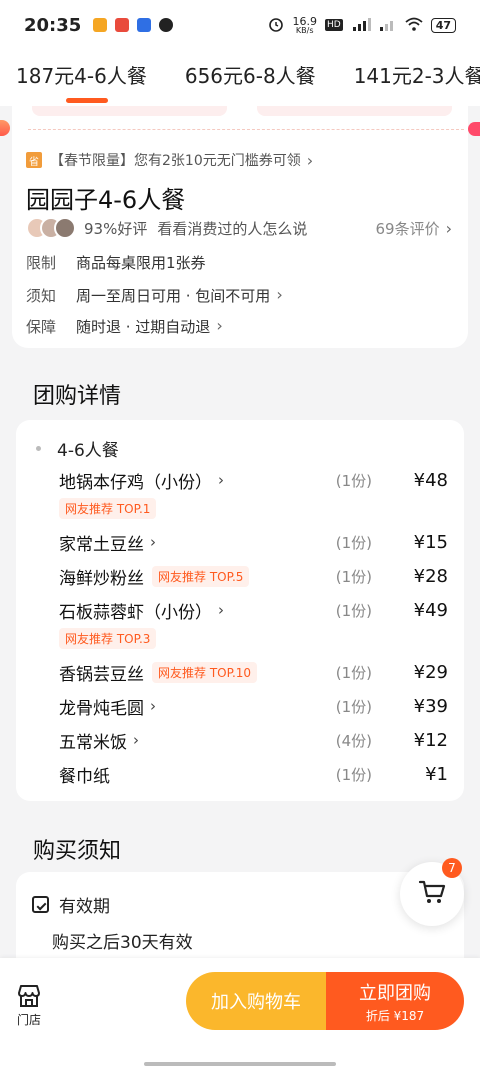 This screenshot has height=1067, width=480. Describe the element at coordinates (135, 482) in the screenshot. I see `menu-item-name: 地锅本仔鸡（小份）` at that location.